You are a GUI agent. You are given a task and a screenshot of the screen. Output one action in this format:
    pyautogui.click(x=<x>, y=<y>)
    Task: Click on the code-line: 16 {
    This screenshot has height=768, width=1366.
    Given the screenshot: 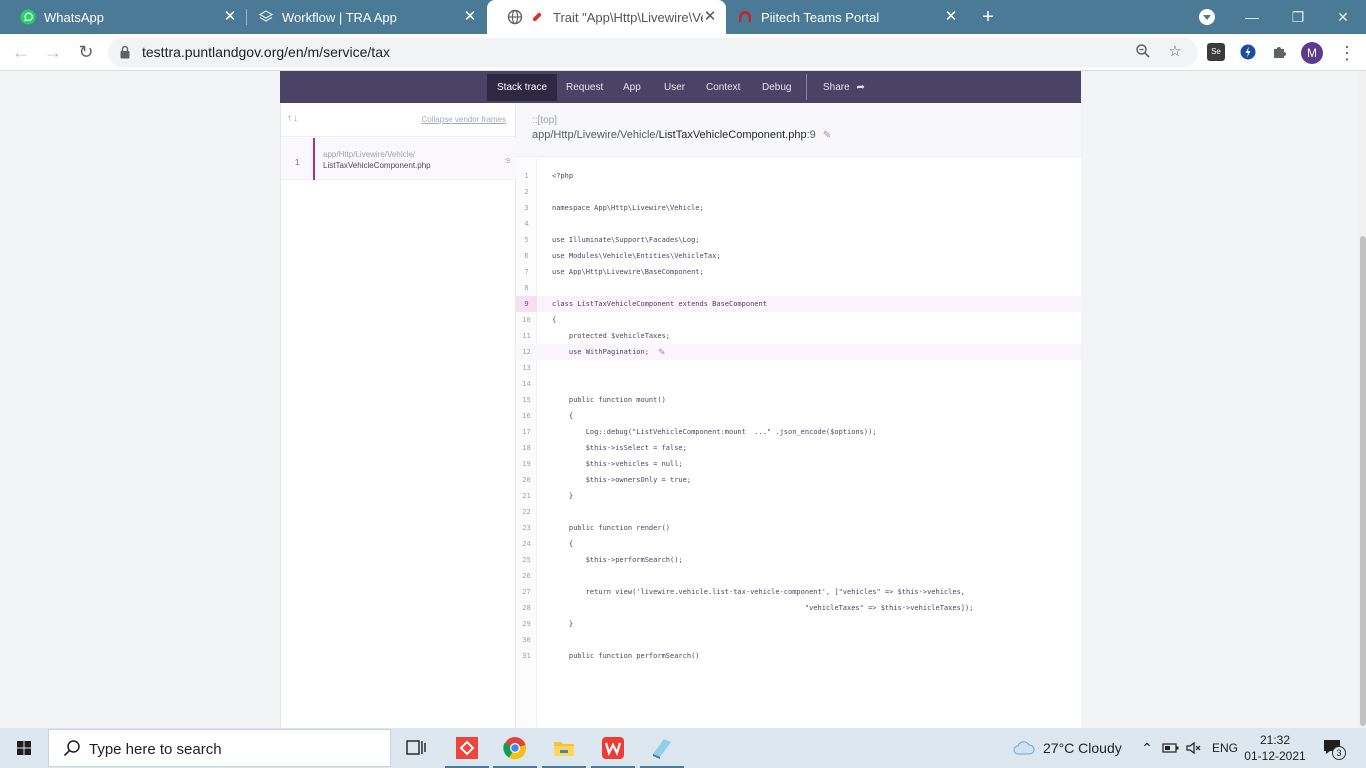 What is the action you would take?
    pyautogui.click(x=798, y=416)
    